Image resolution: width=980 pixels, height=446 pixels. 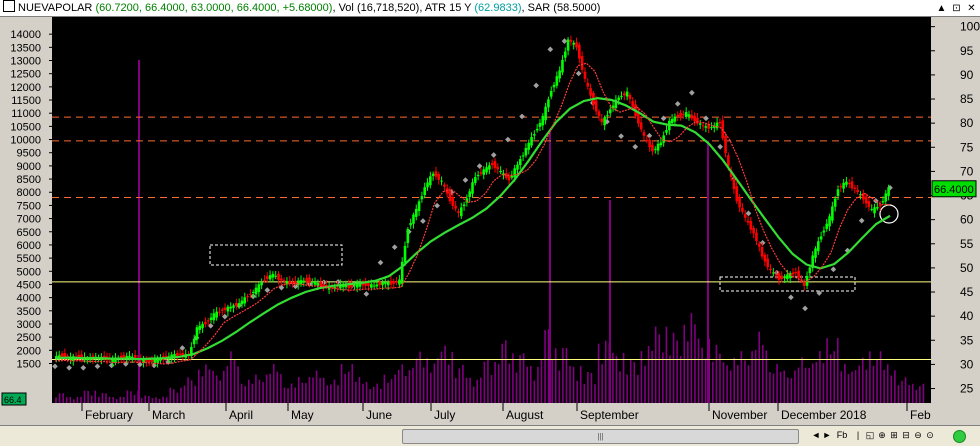 What do you see at coordinates (25, 141) in the screenshot?
I see `left-axis-tick-label: 10000` at bounding box center [25, 141].